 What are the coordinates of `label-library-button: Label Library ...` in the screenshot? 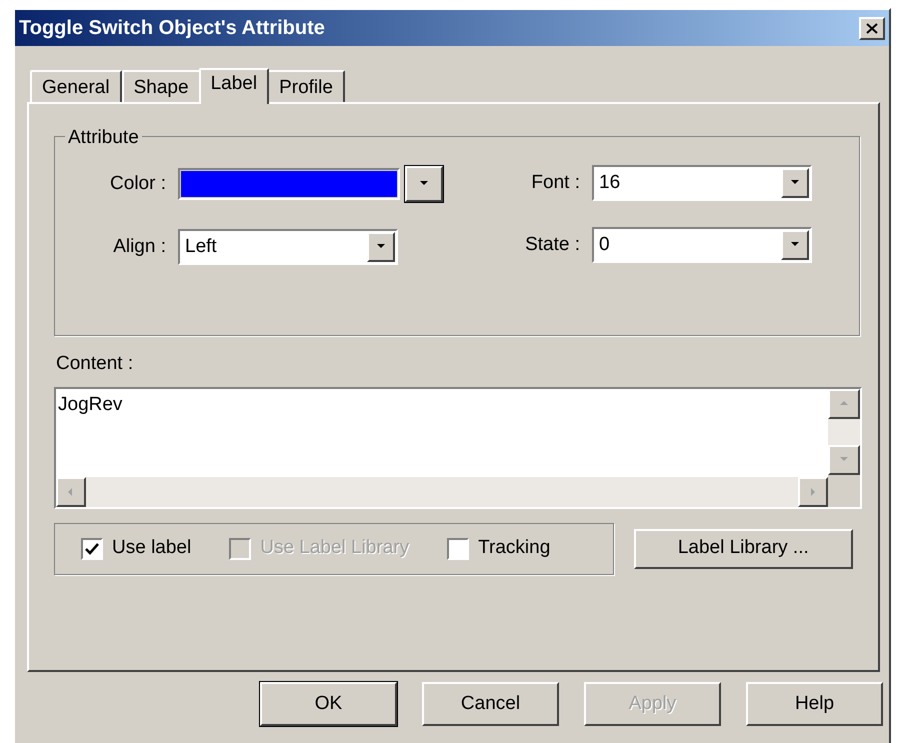 It's located at (743, 548).